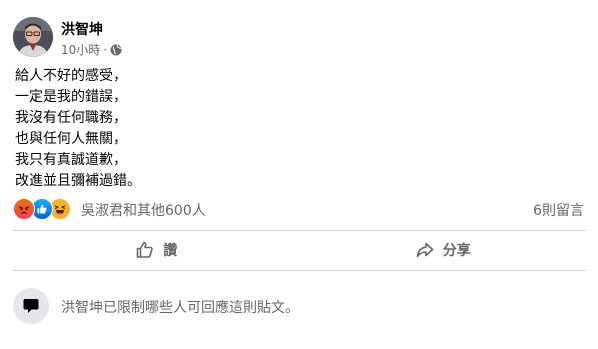  I want to click on post-timestamp: 10小時, so click(80, 49).